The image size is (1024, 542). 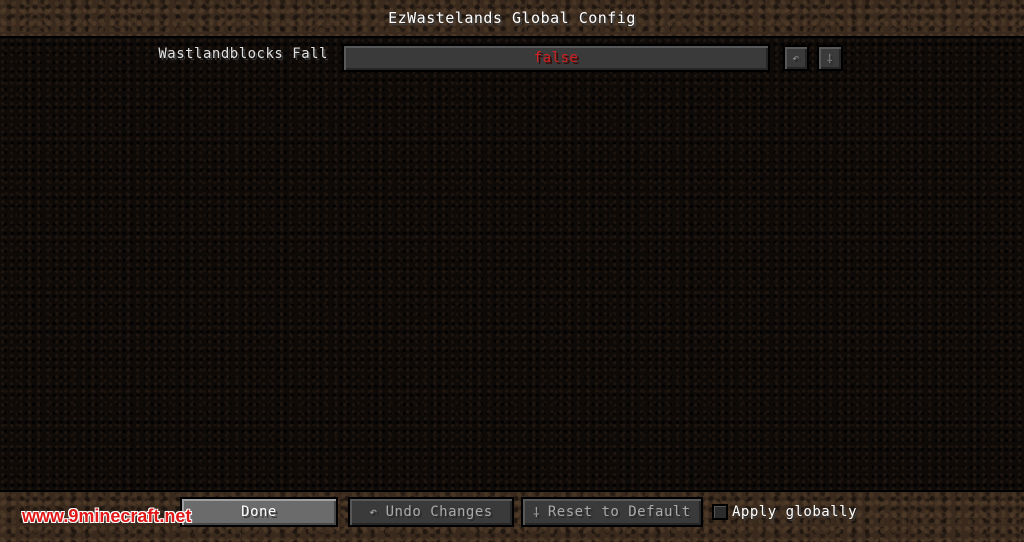 What do you see at coordinates (720, 512) in the screenshot?
I see `apply-globally-checkbox` at bounding box center [720, 512].